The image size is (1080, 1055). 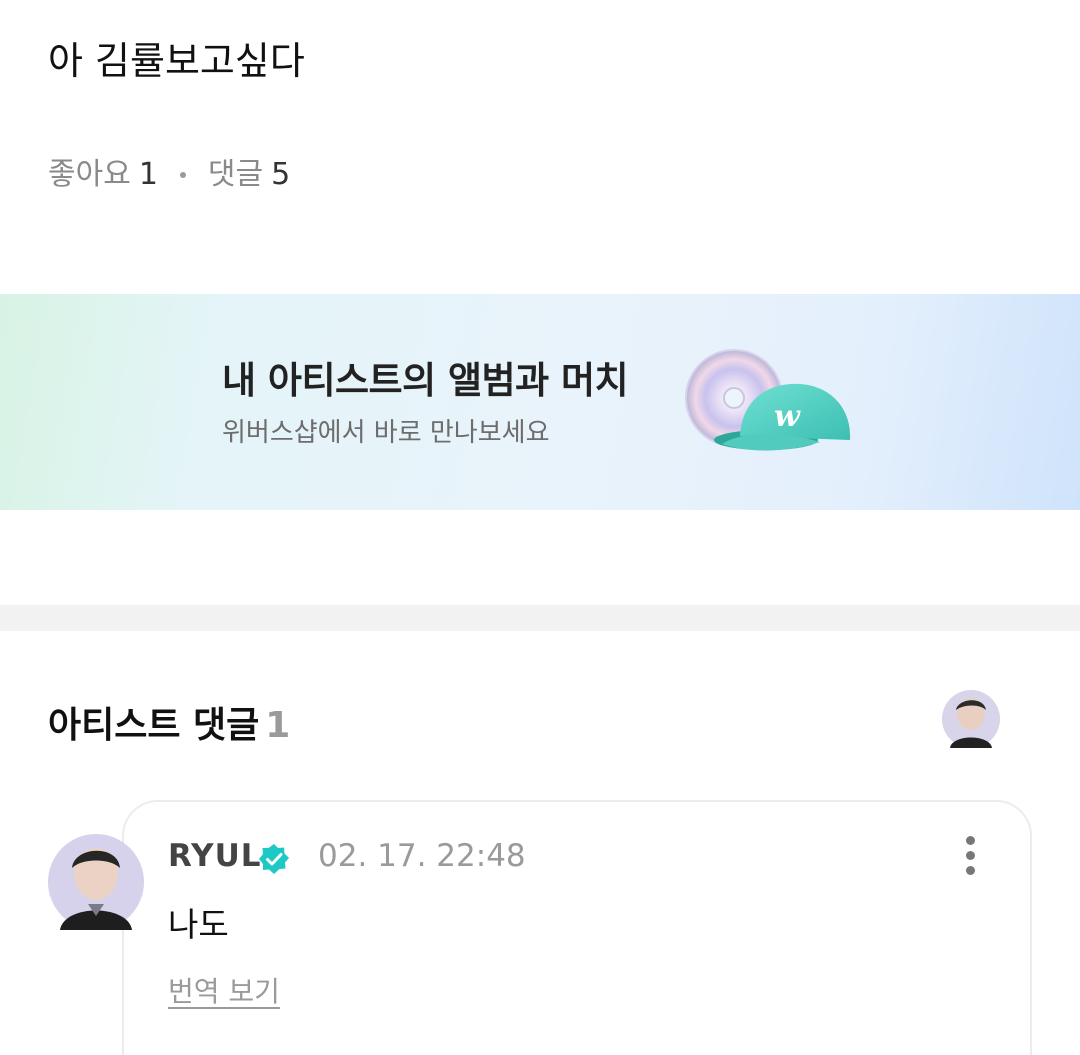 What do you see at coordinates (540, 618) in the screenshot?
I see `section-divider` at bounding box center [540, 618].